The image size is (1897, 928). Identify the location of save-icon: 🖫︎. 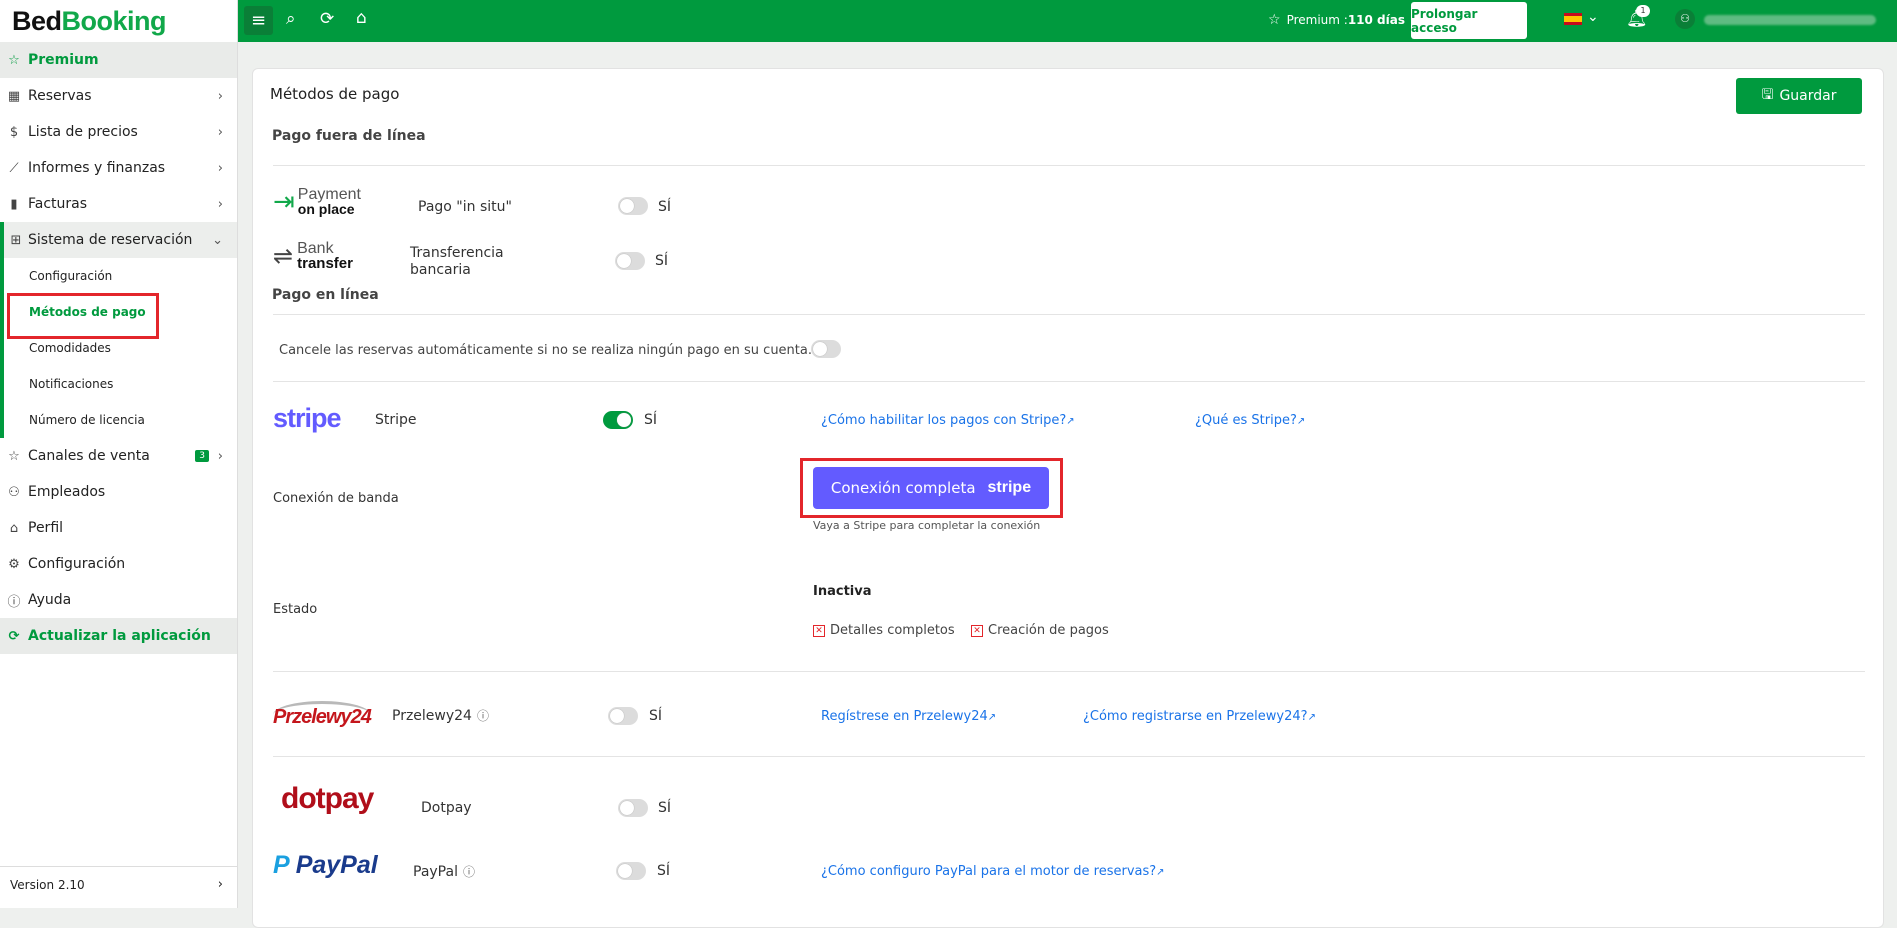
(1767, 95).